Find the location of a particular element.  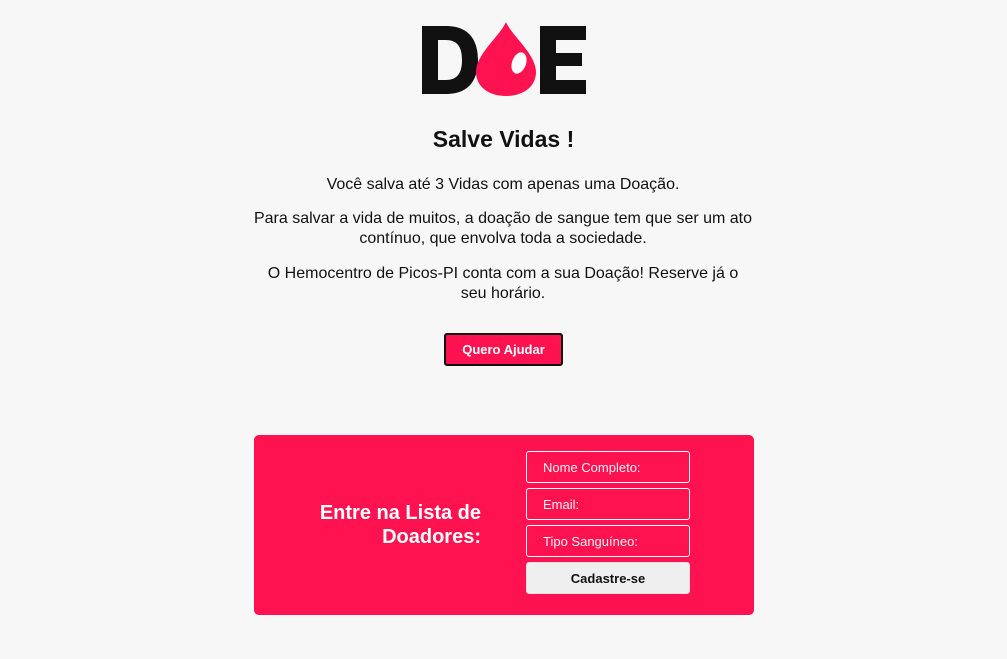

blood-type-field is located at coordinates (608, 541).